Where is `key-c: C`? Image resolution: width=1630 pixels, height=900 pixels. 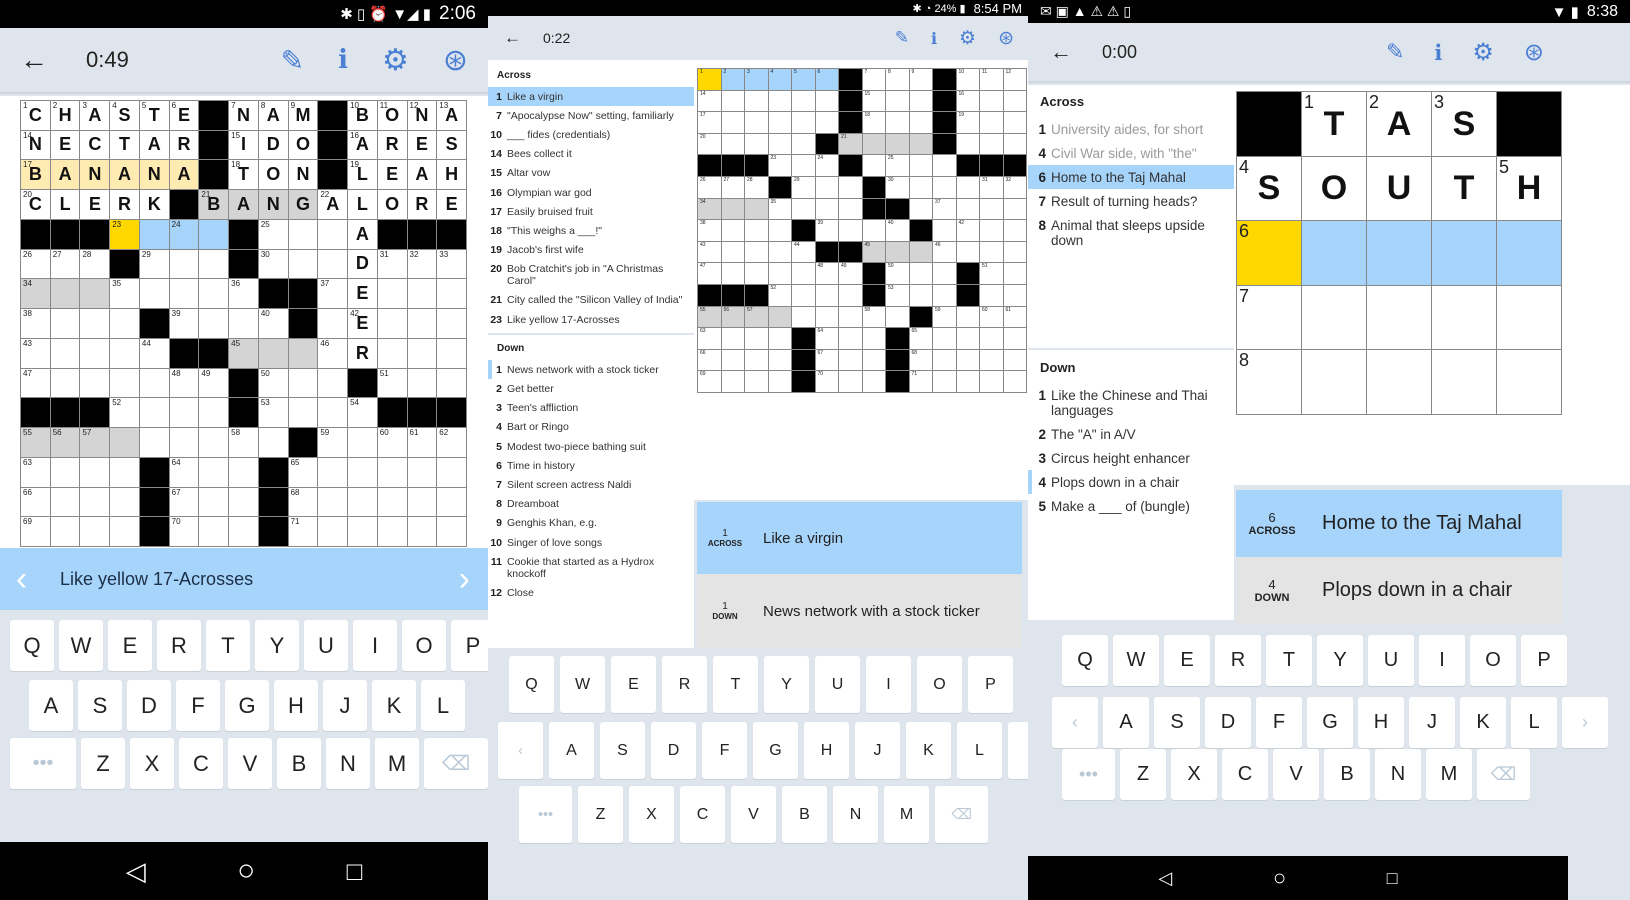 key-c: C is located at coordinates (1245, 774).